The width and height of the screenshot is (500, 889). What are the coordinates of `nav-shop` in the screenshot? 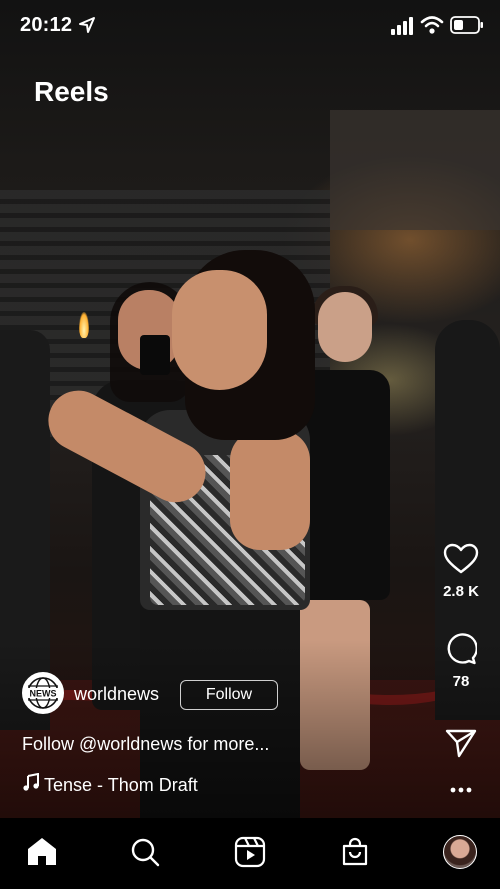 It's located at (355, 852).